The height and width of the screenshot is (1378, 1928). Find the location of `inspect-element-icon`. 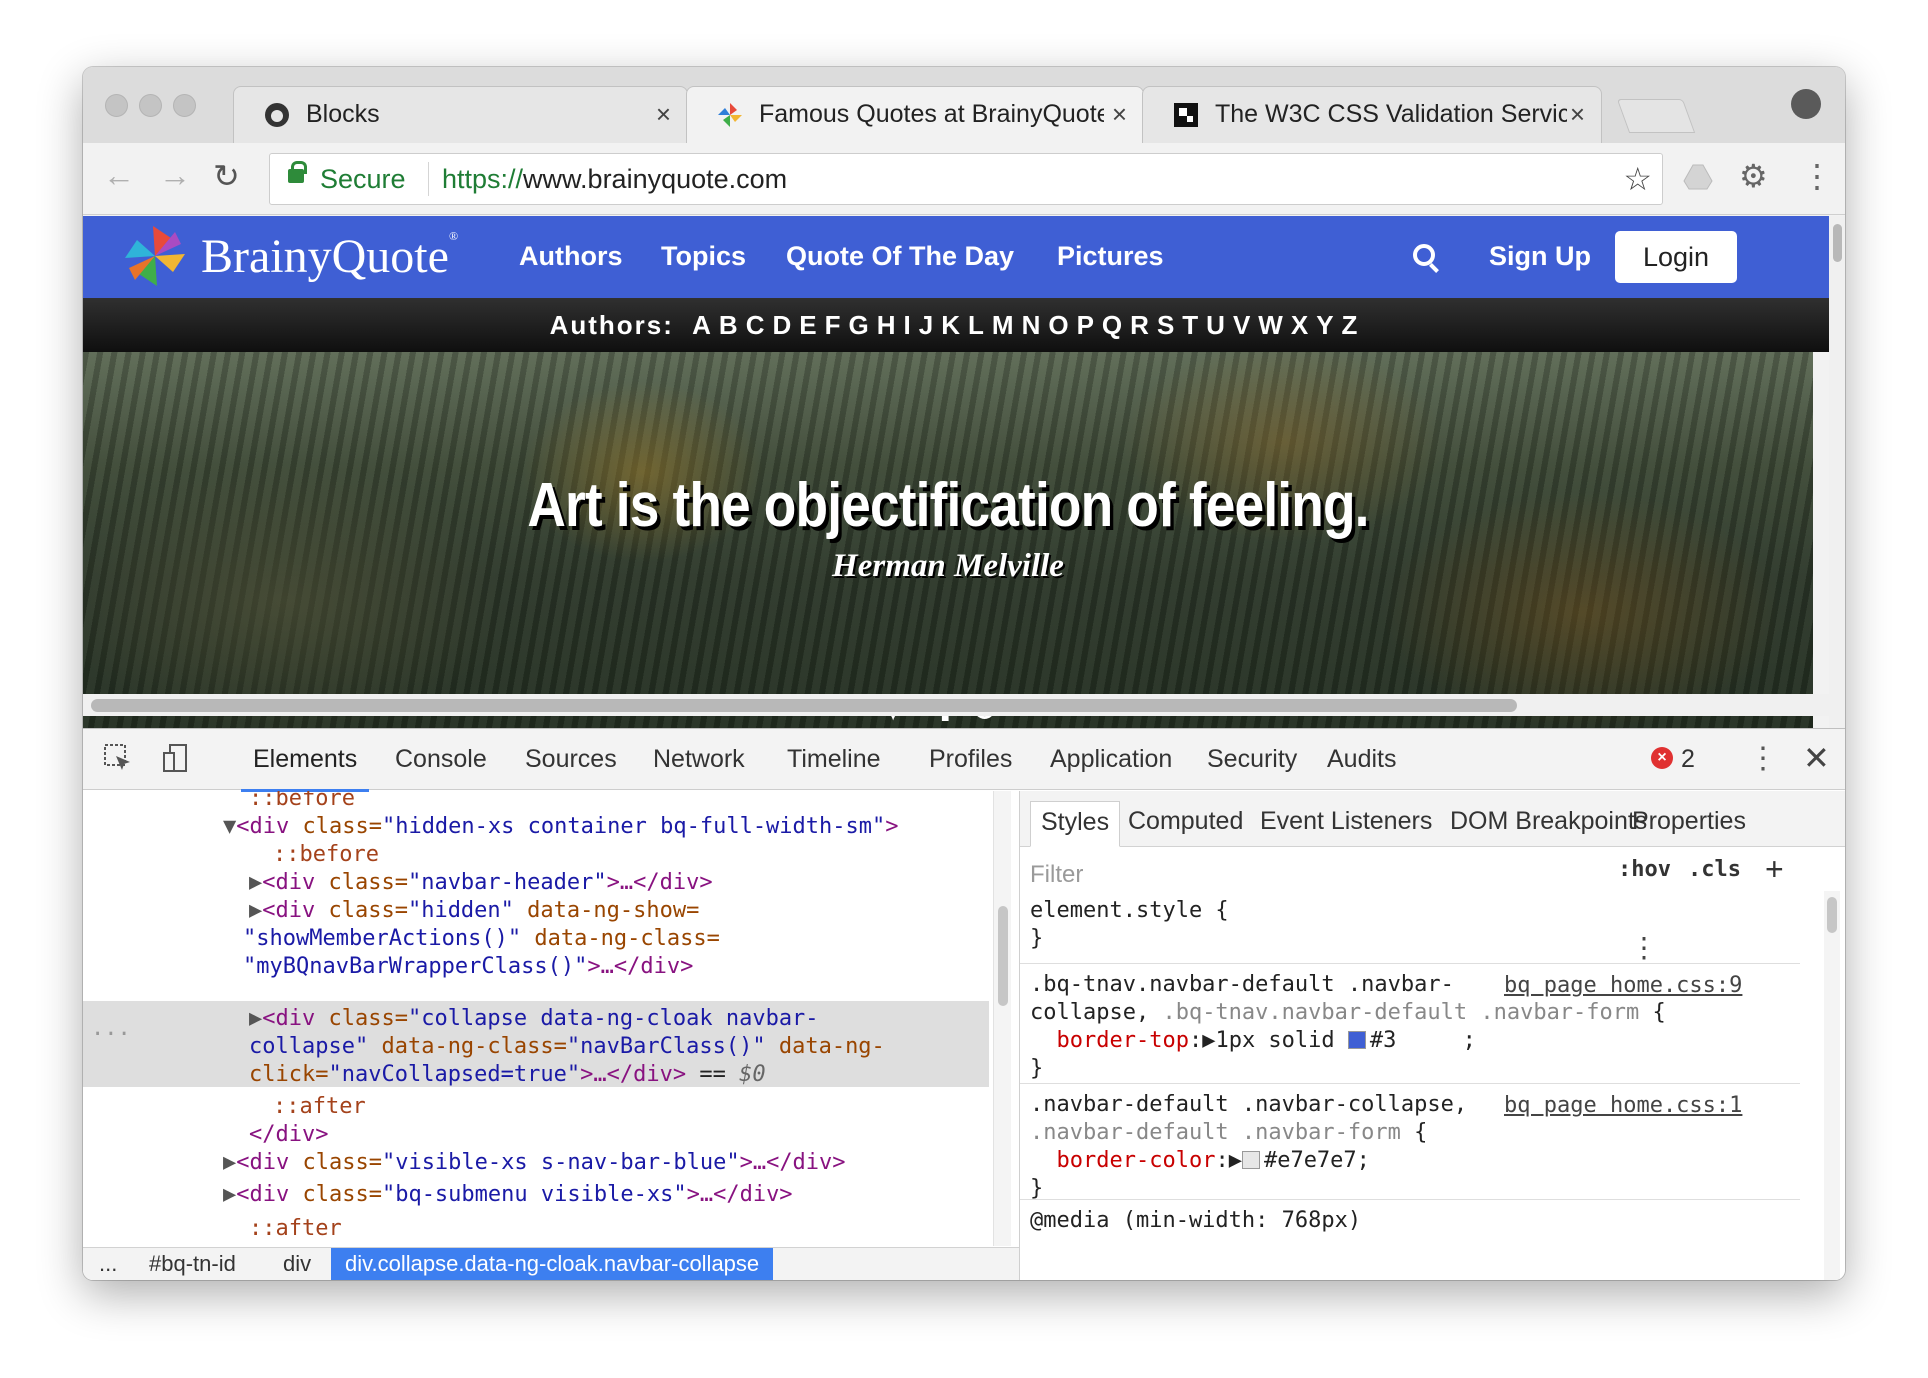

inspect-element-icon is located at coordinates (118, 758).